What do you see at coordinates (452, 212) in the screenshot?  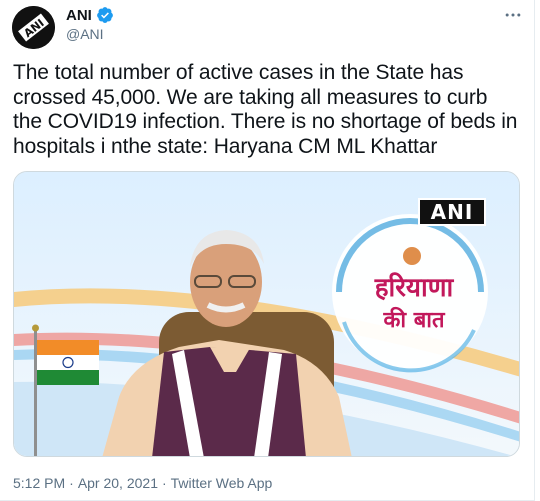 I see `ani-watermark: ANI` at bounding box center [452, 212].